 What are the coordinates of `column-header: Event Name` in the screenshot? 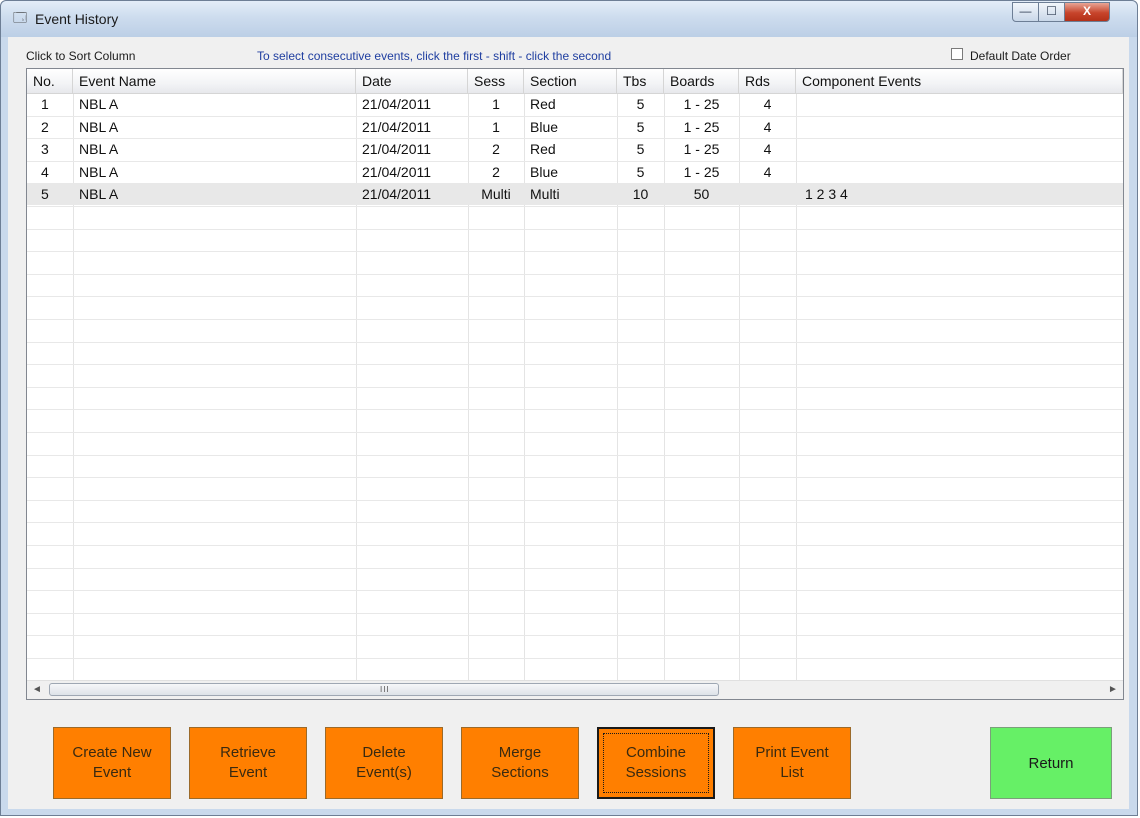 It's located at (214, 81).